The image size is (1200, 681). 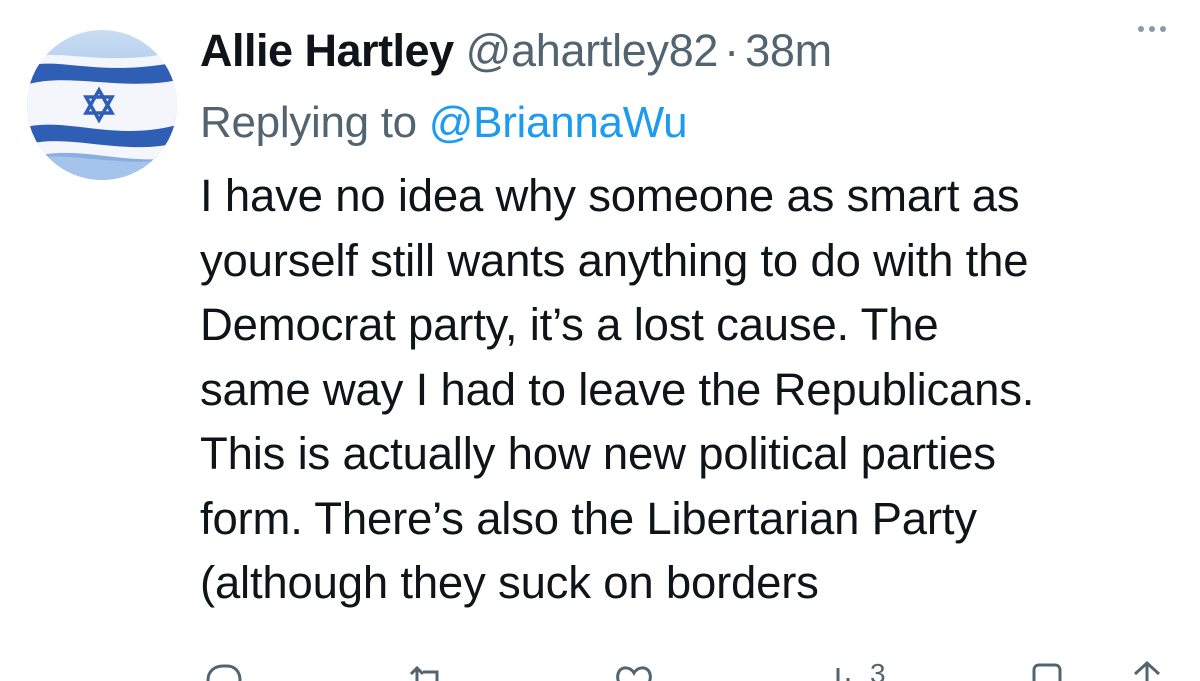 What do you see at coordinates (558, 122) in the screenshot?
I see `replying-to-mention: @BriannaWu` at bounding box center [558, 122].